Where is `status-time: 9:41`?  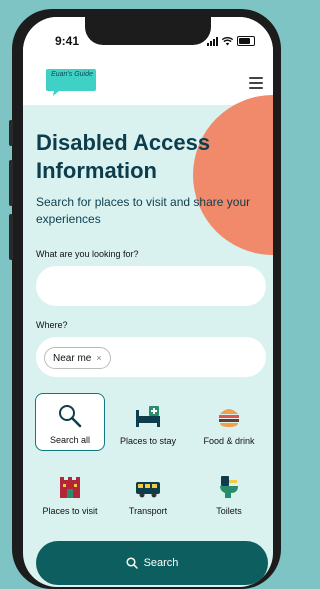
status-time: 9:41 is located at coordinates (67, 41).